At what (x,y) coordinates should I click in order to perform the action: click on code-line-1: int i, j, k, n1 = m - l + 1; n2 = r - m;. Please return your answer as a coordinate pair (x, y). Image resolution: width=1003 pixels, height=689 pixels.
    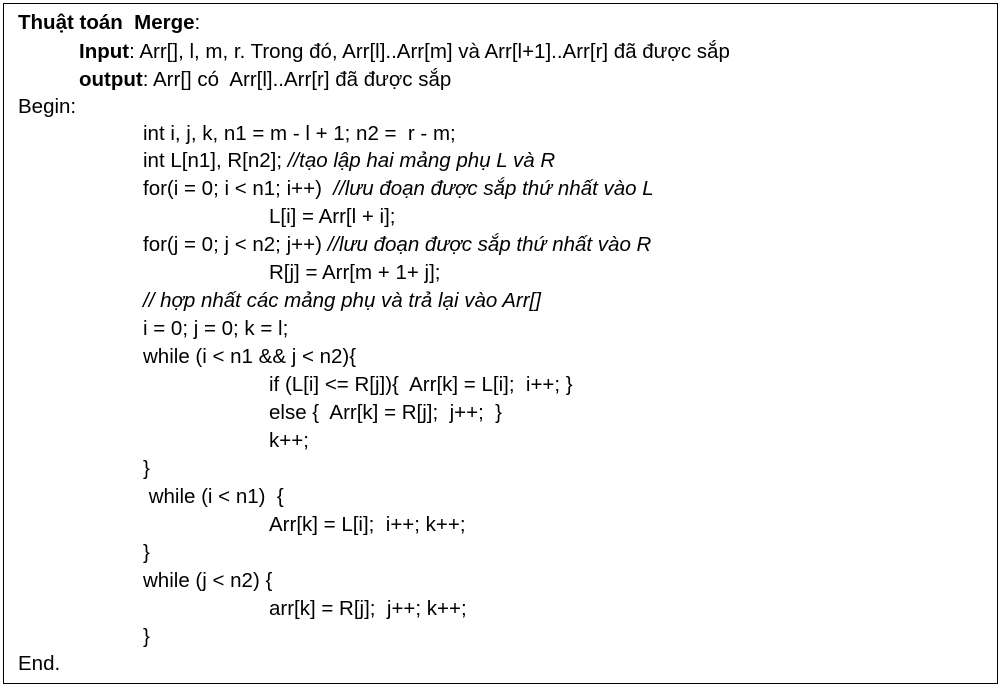
    Looking at the image, I should click on (299, 133).